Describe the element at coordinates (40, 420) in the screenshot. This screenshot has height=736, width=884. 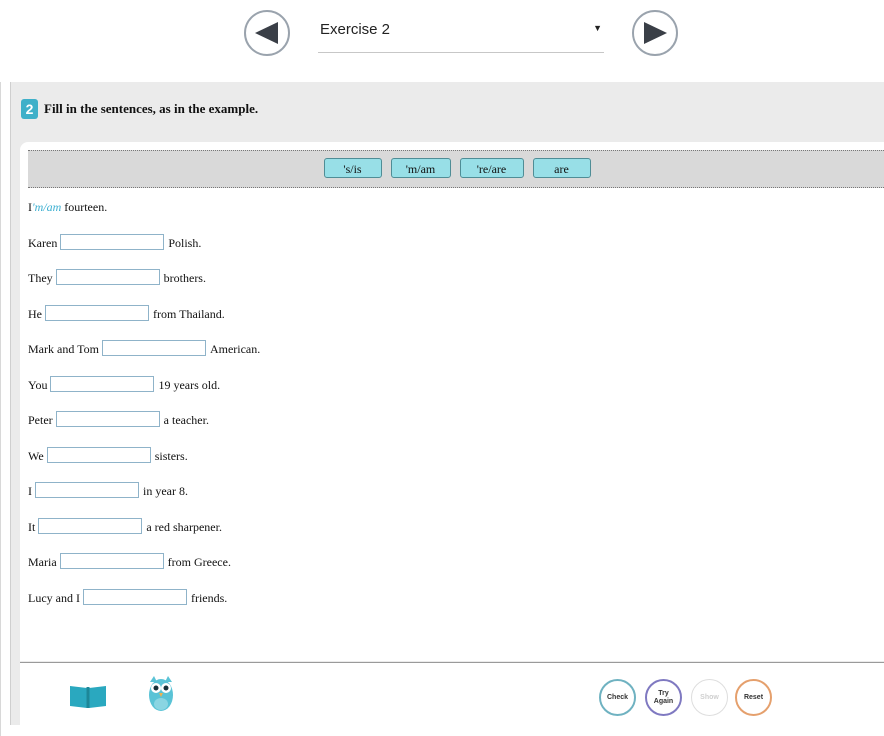
I see `sentence-start: Peter` at that location.